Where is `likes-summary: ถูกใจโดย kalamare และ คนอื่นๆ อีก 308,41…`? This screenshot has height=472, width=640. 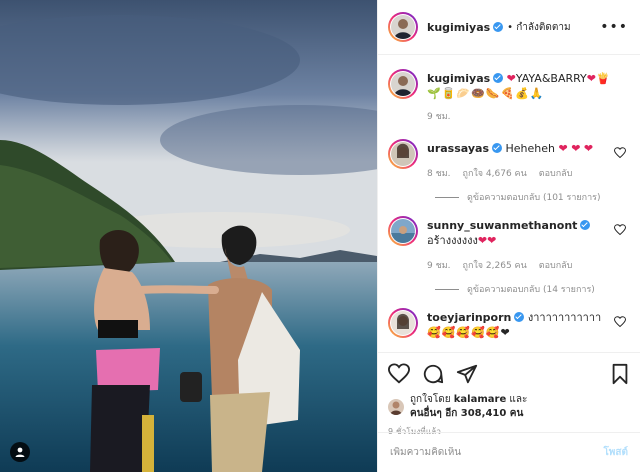
likes-summary: ถูกใจโดย kalamare และ คนอื่นๆ อีก 308,41… is located at coordinates (509, 407).